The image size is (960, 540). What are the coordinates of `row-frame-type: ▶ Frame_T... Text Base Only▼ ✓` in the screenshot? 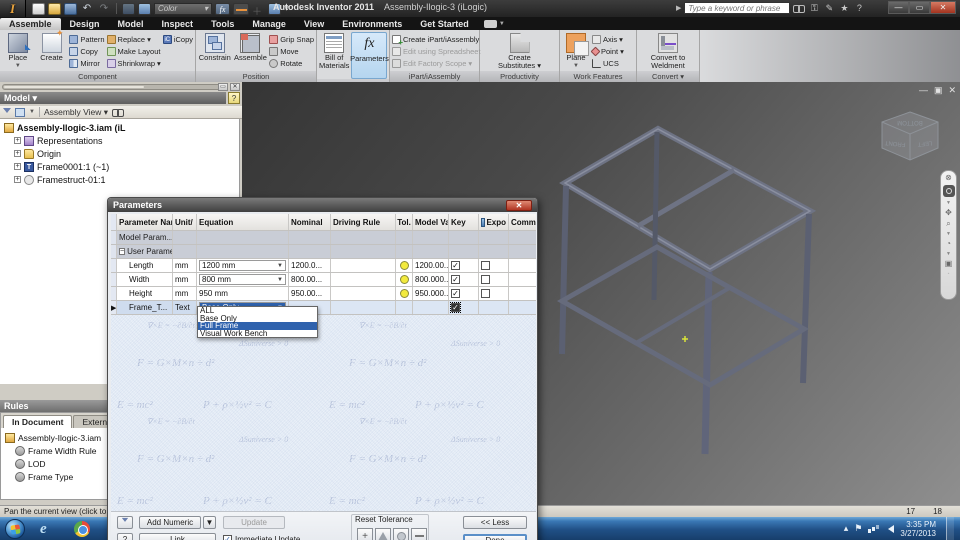 It's located at (323, 308).